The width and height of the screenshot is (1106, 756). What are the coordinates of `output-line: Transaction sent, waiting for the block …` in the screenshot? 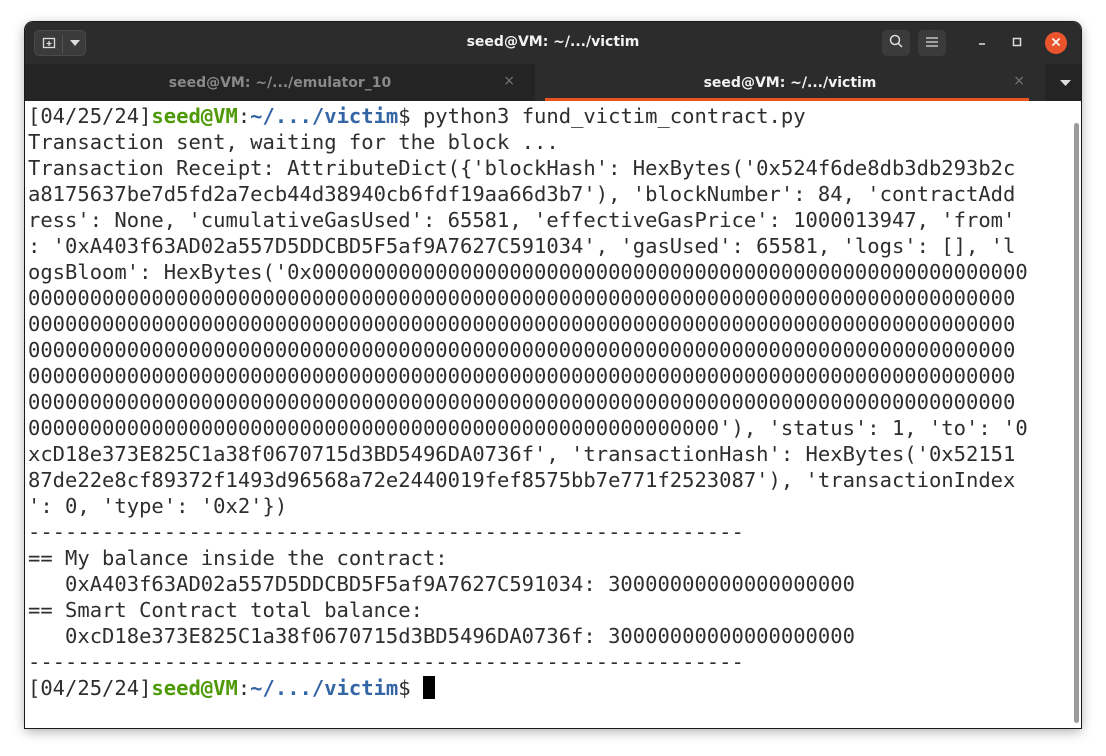 It's located at (293, 142).